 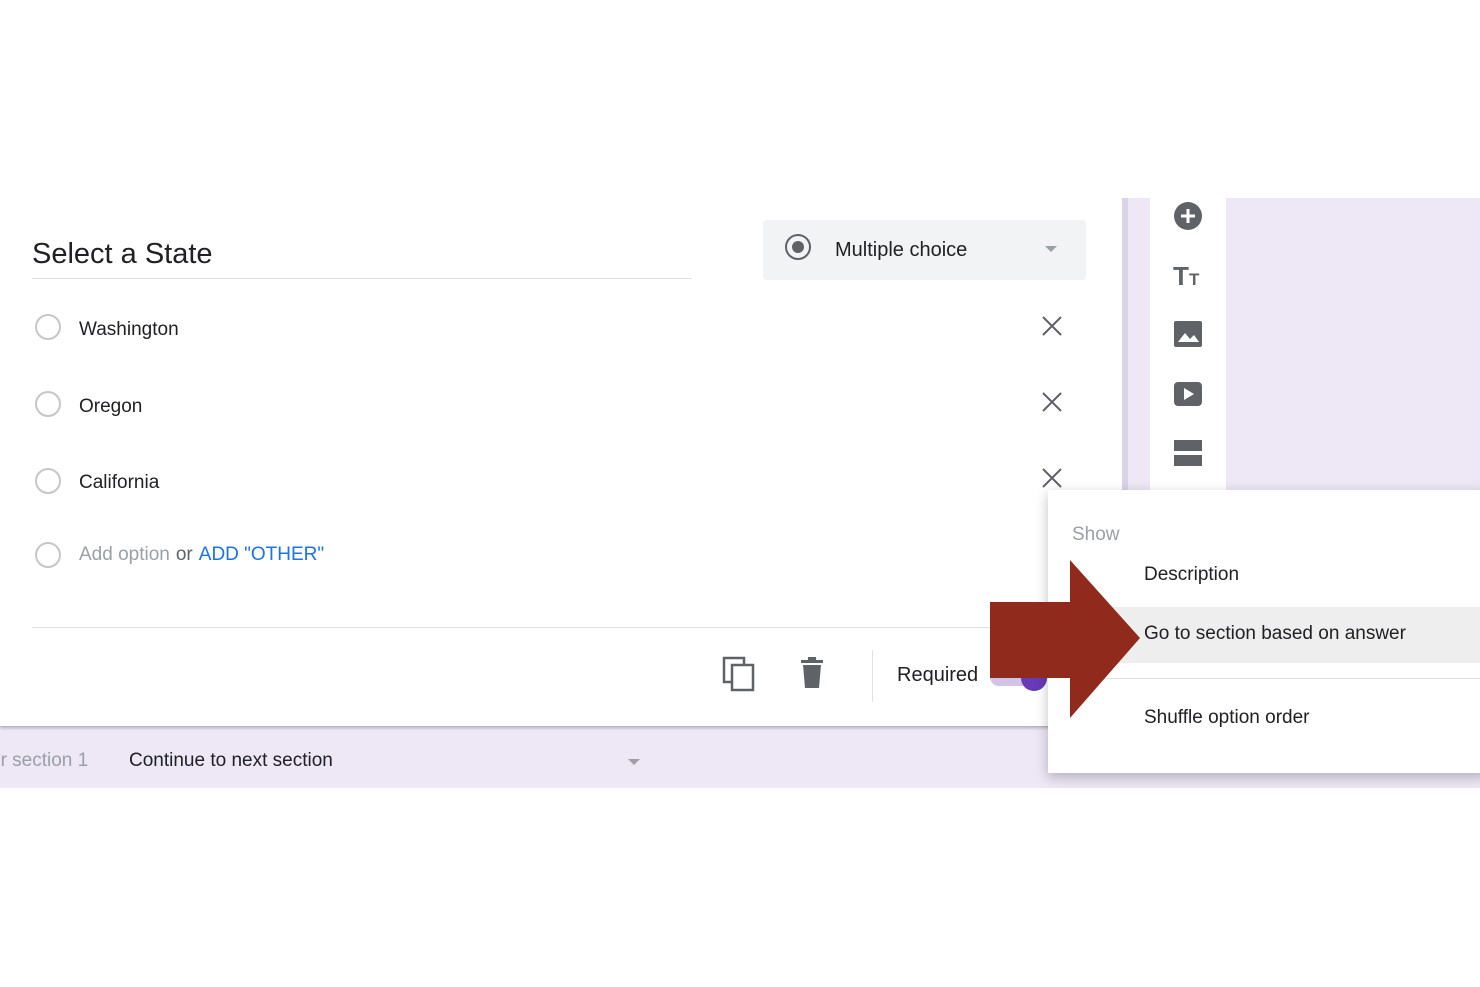 What do you see at coordinates (184, 554) in the screenshot?
I see `add-or-label: or` at bounding box center [184, 554].